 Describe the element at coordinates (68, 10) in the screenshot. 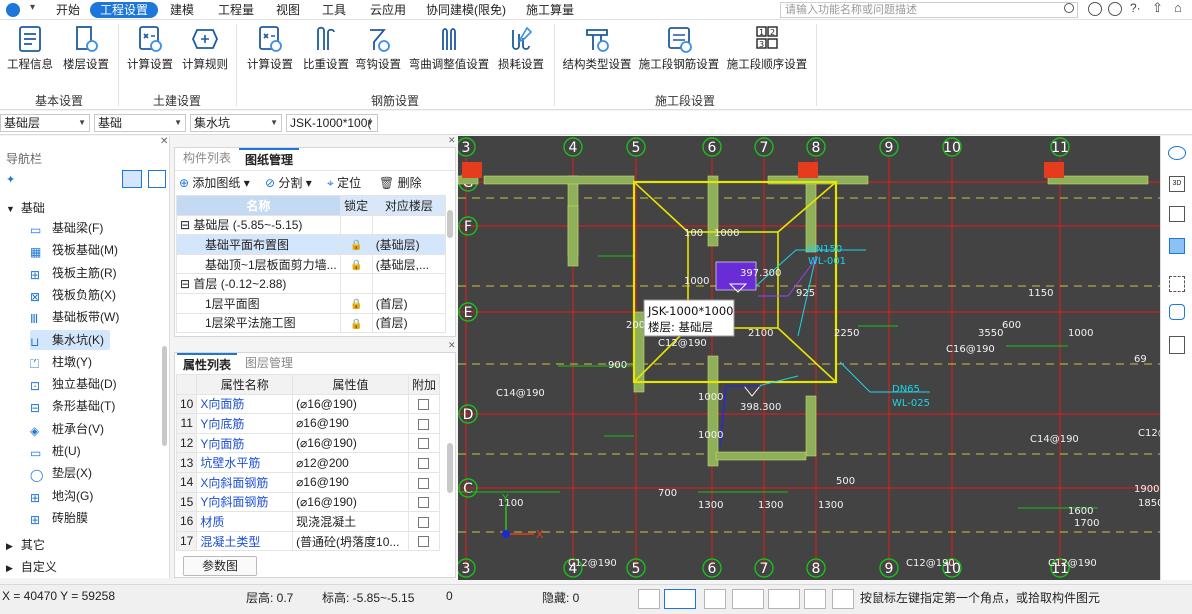

I see `menu-start: 开始` at that location.